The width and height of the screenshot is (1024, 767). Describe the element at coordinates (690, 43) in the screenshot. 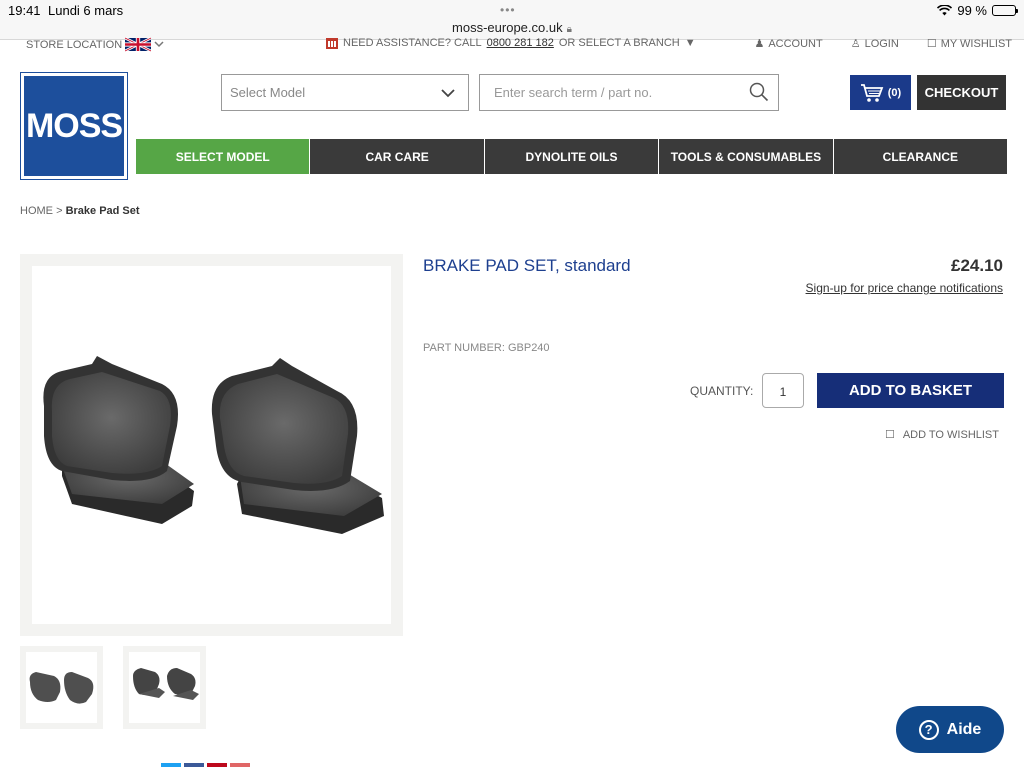

I see `caret-down-icon: ▼` at that location.